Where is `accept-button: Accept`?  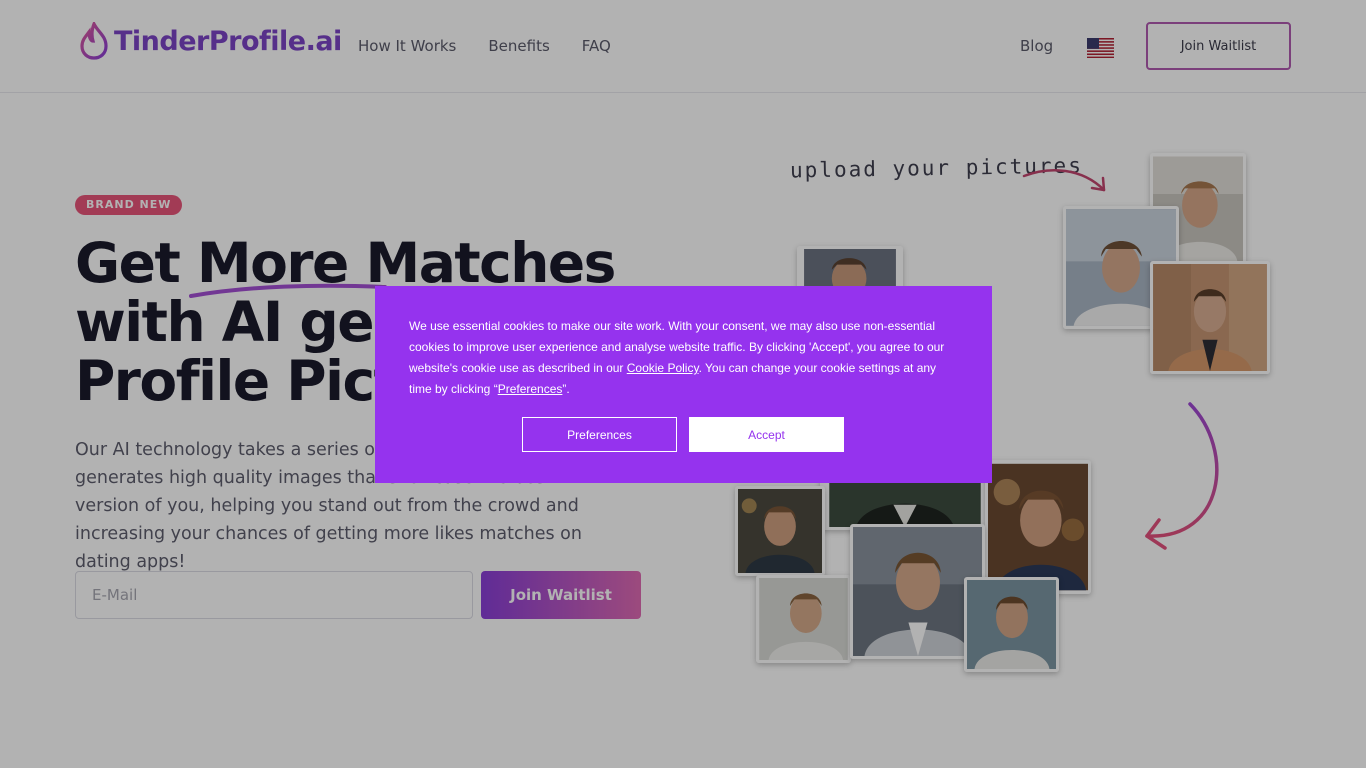 accept-button: Accept is located at coordinates (766, 434).